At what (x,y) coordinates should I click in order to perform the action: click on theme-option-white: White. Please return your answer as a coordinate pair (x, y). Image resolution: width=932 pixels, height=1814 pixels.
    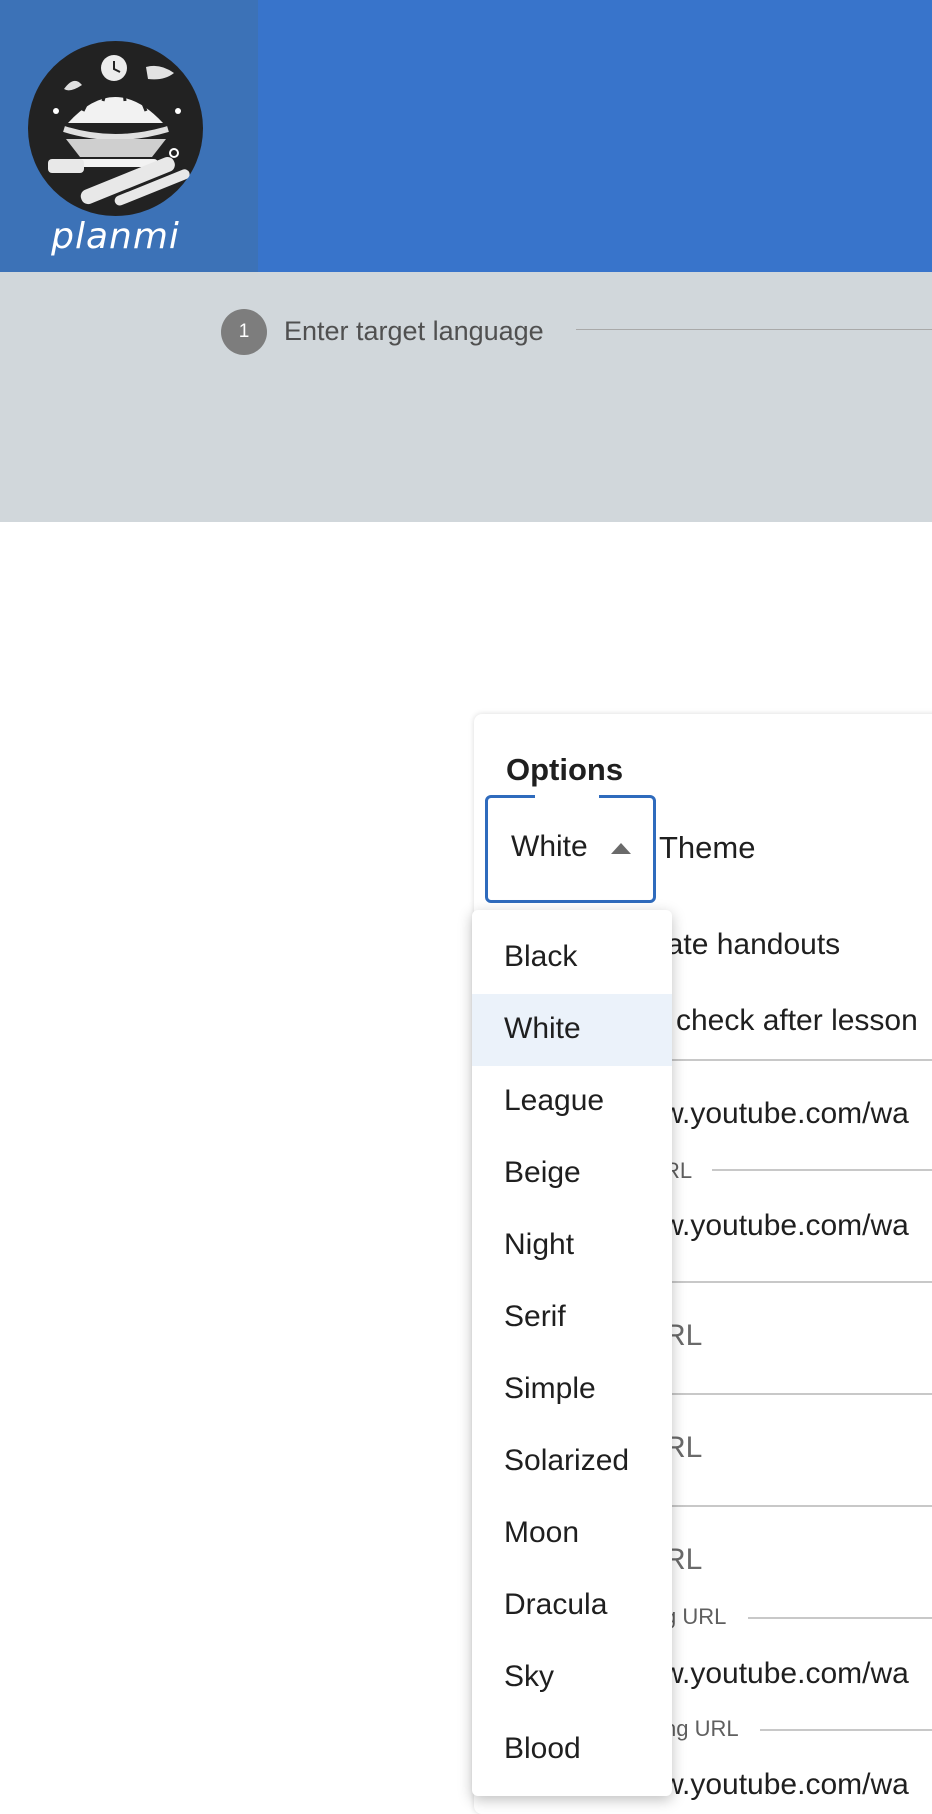
    Looking at the image, I should click on (572, 1030).